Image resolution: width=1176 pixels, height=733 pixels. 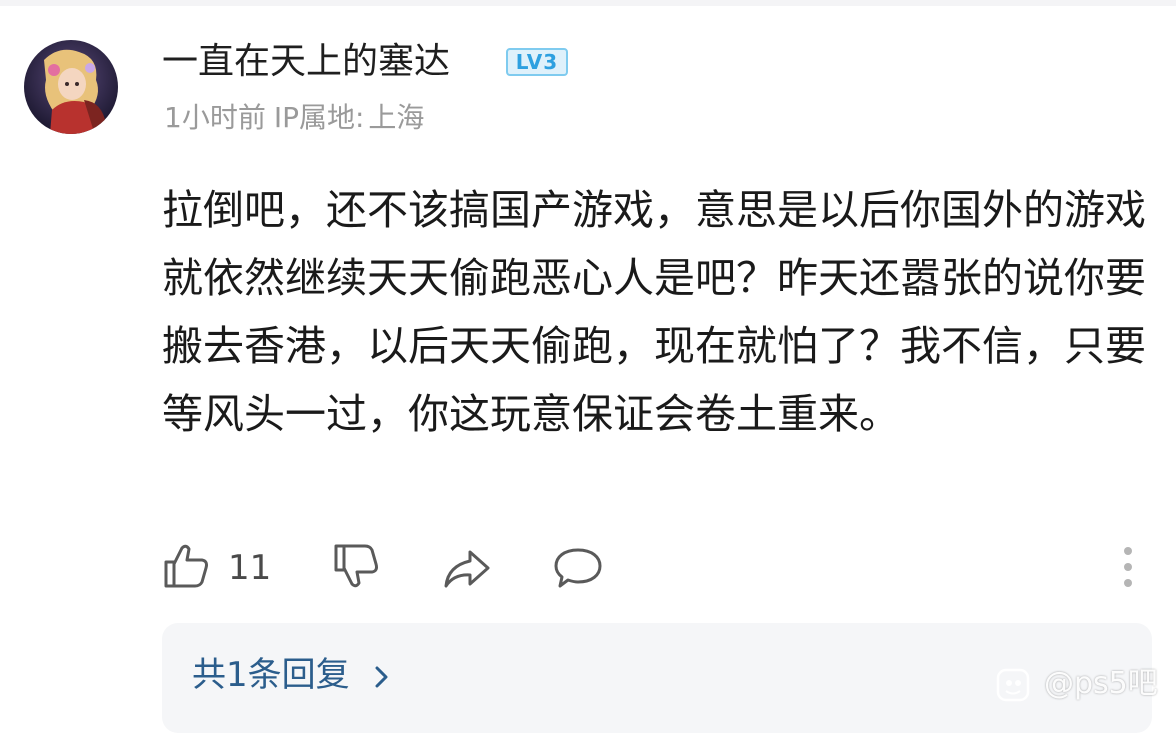 I want to click on avatar, so click(x=71, y=87).